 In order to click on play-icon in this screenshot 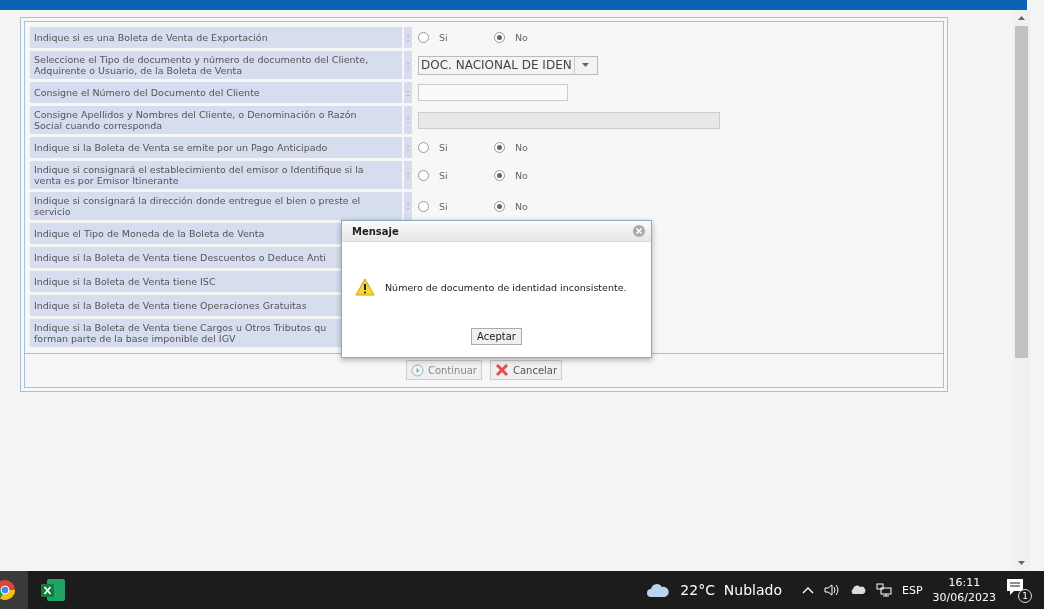, I will do `click(417, 370)`.